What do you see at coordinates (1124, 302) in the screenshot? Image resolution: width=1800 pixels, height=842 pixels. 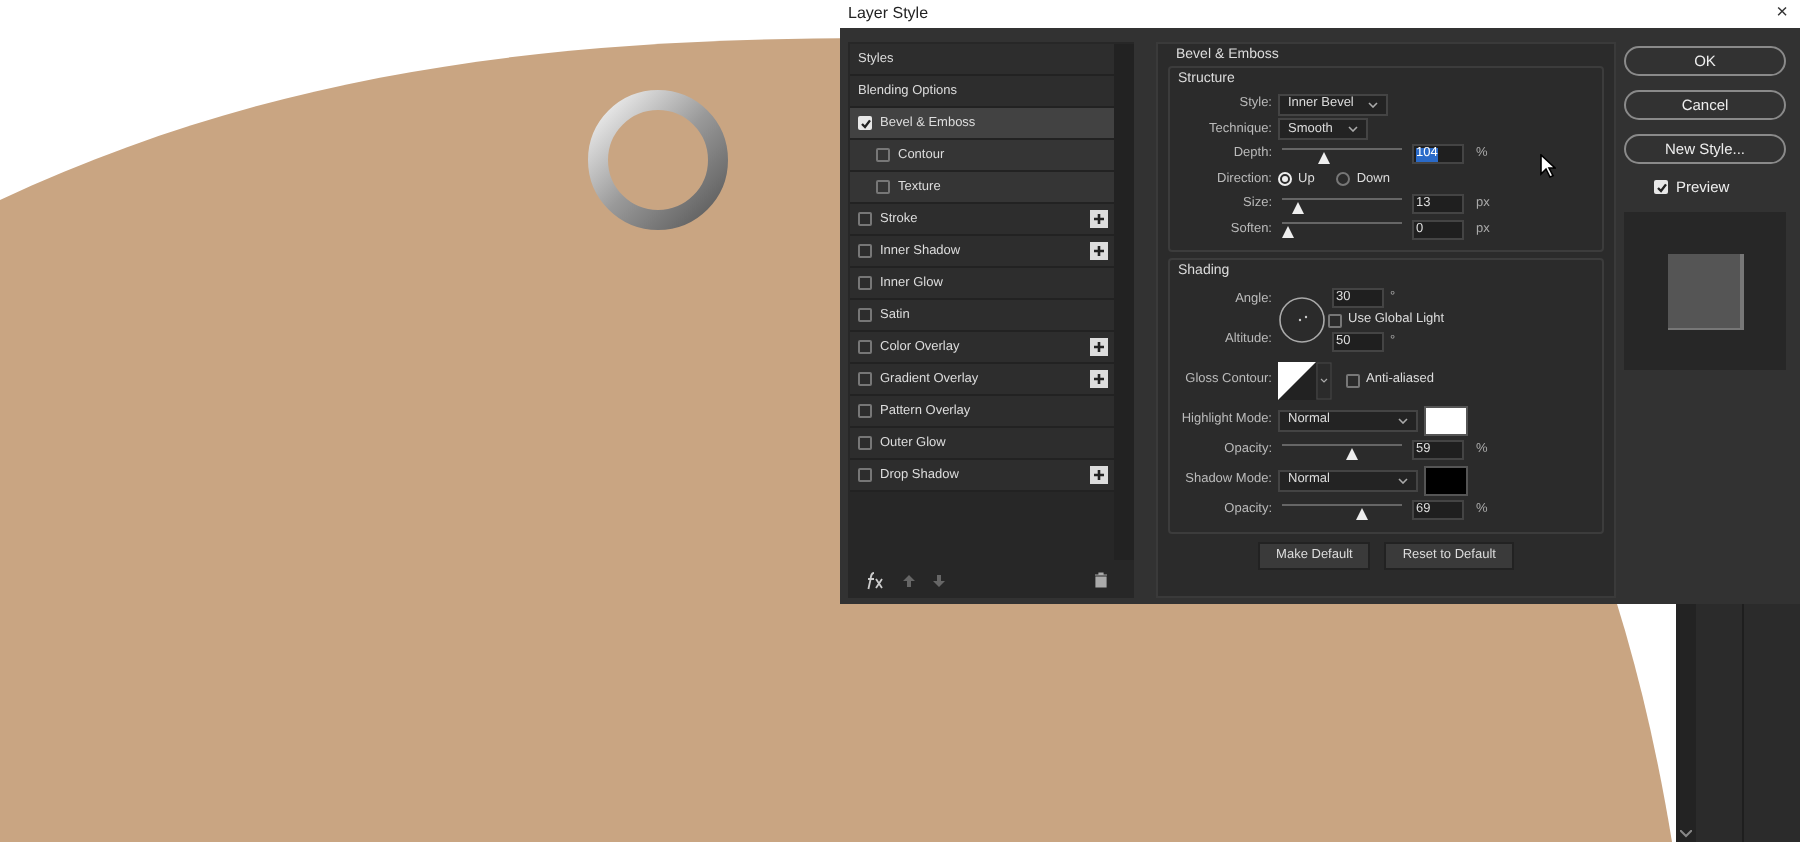 I see `scrollbar` at bounding box center [1124, 302].